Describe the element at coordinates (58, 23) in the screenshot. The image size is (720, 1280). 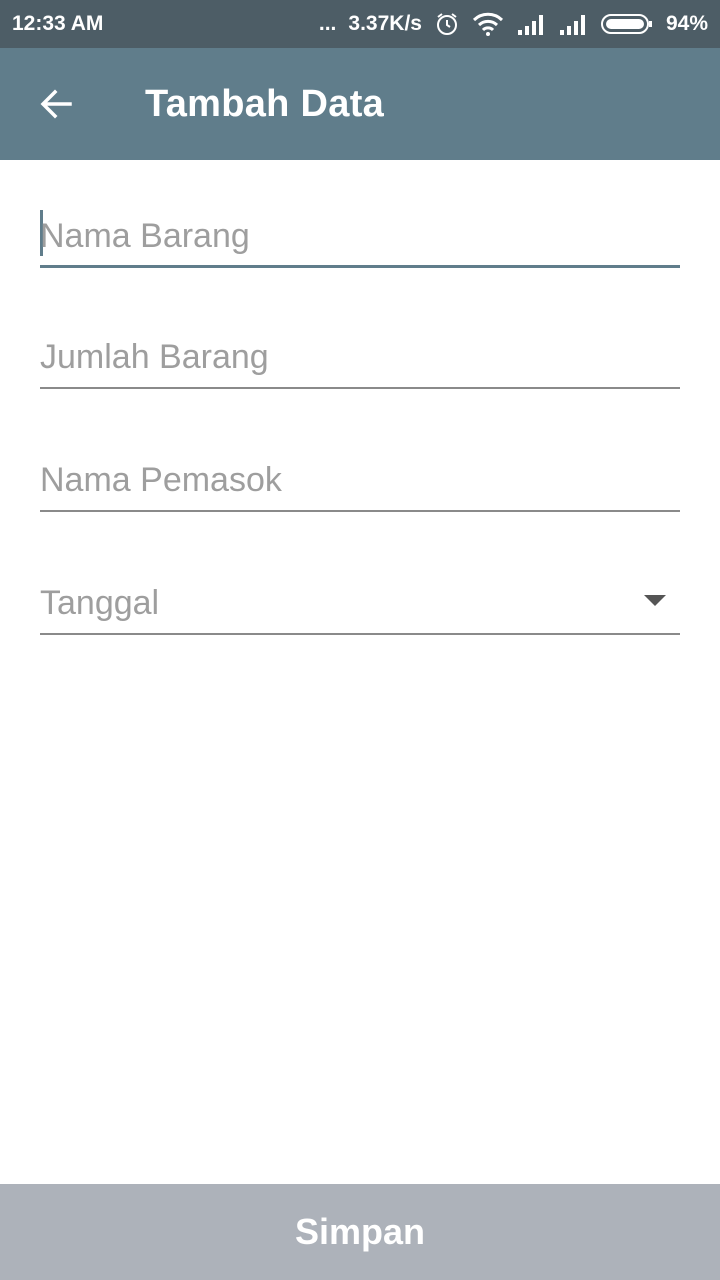
I see `status-time: 12:33 AM` at that location.